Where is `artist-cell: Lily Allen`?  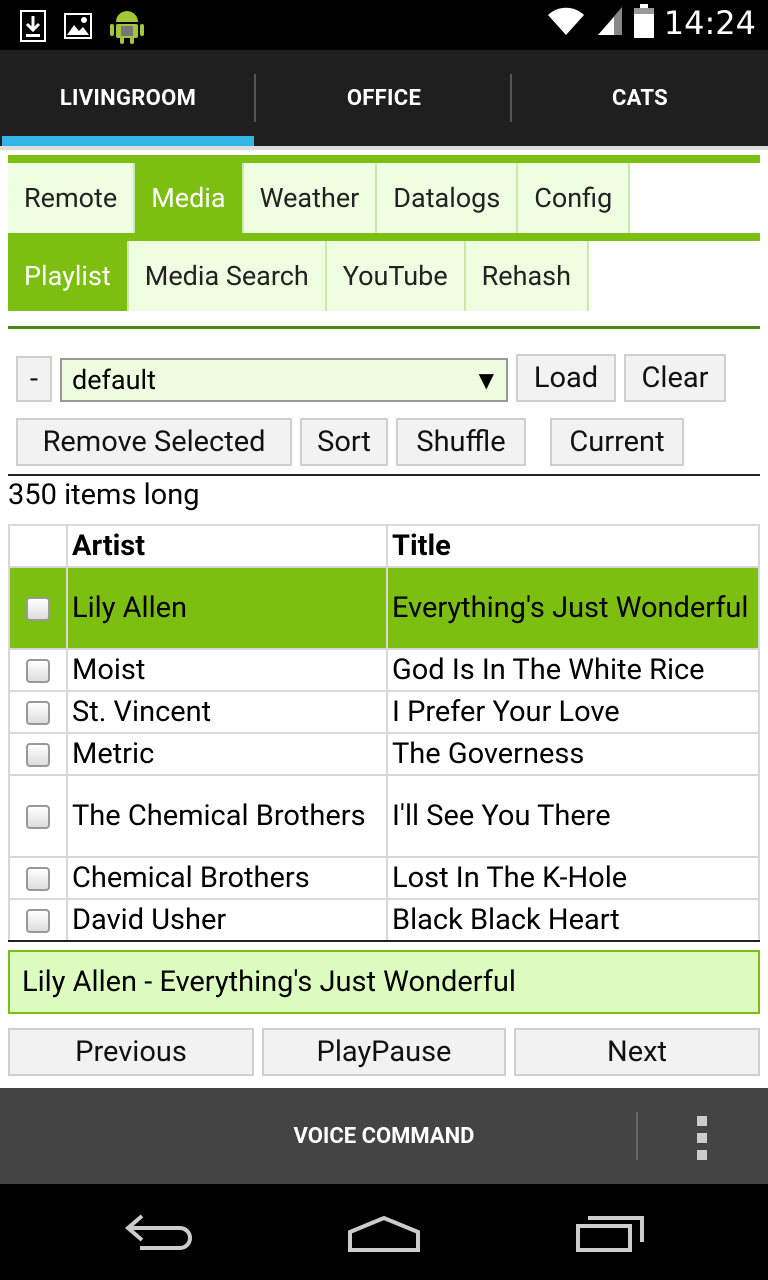 artist-cell: Lily Allen is located at coordinates (227, 608).